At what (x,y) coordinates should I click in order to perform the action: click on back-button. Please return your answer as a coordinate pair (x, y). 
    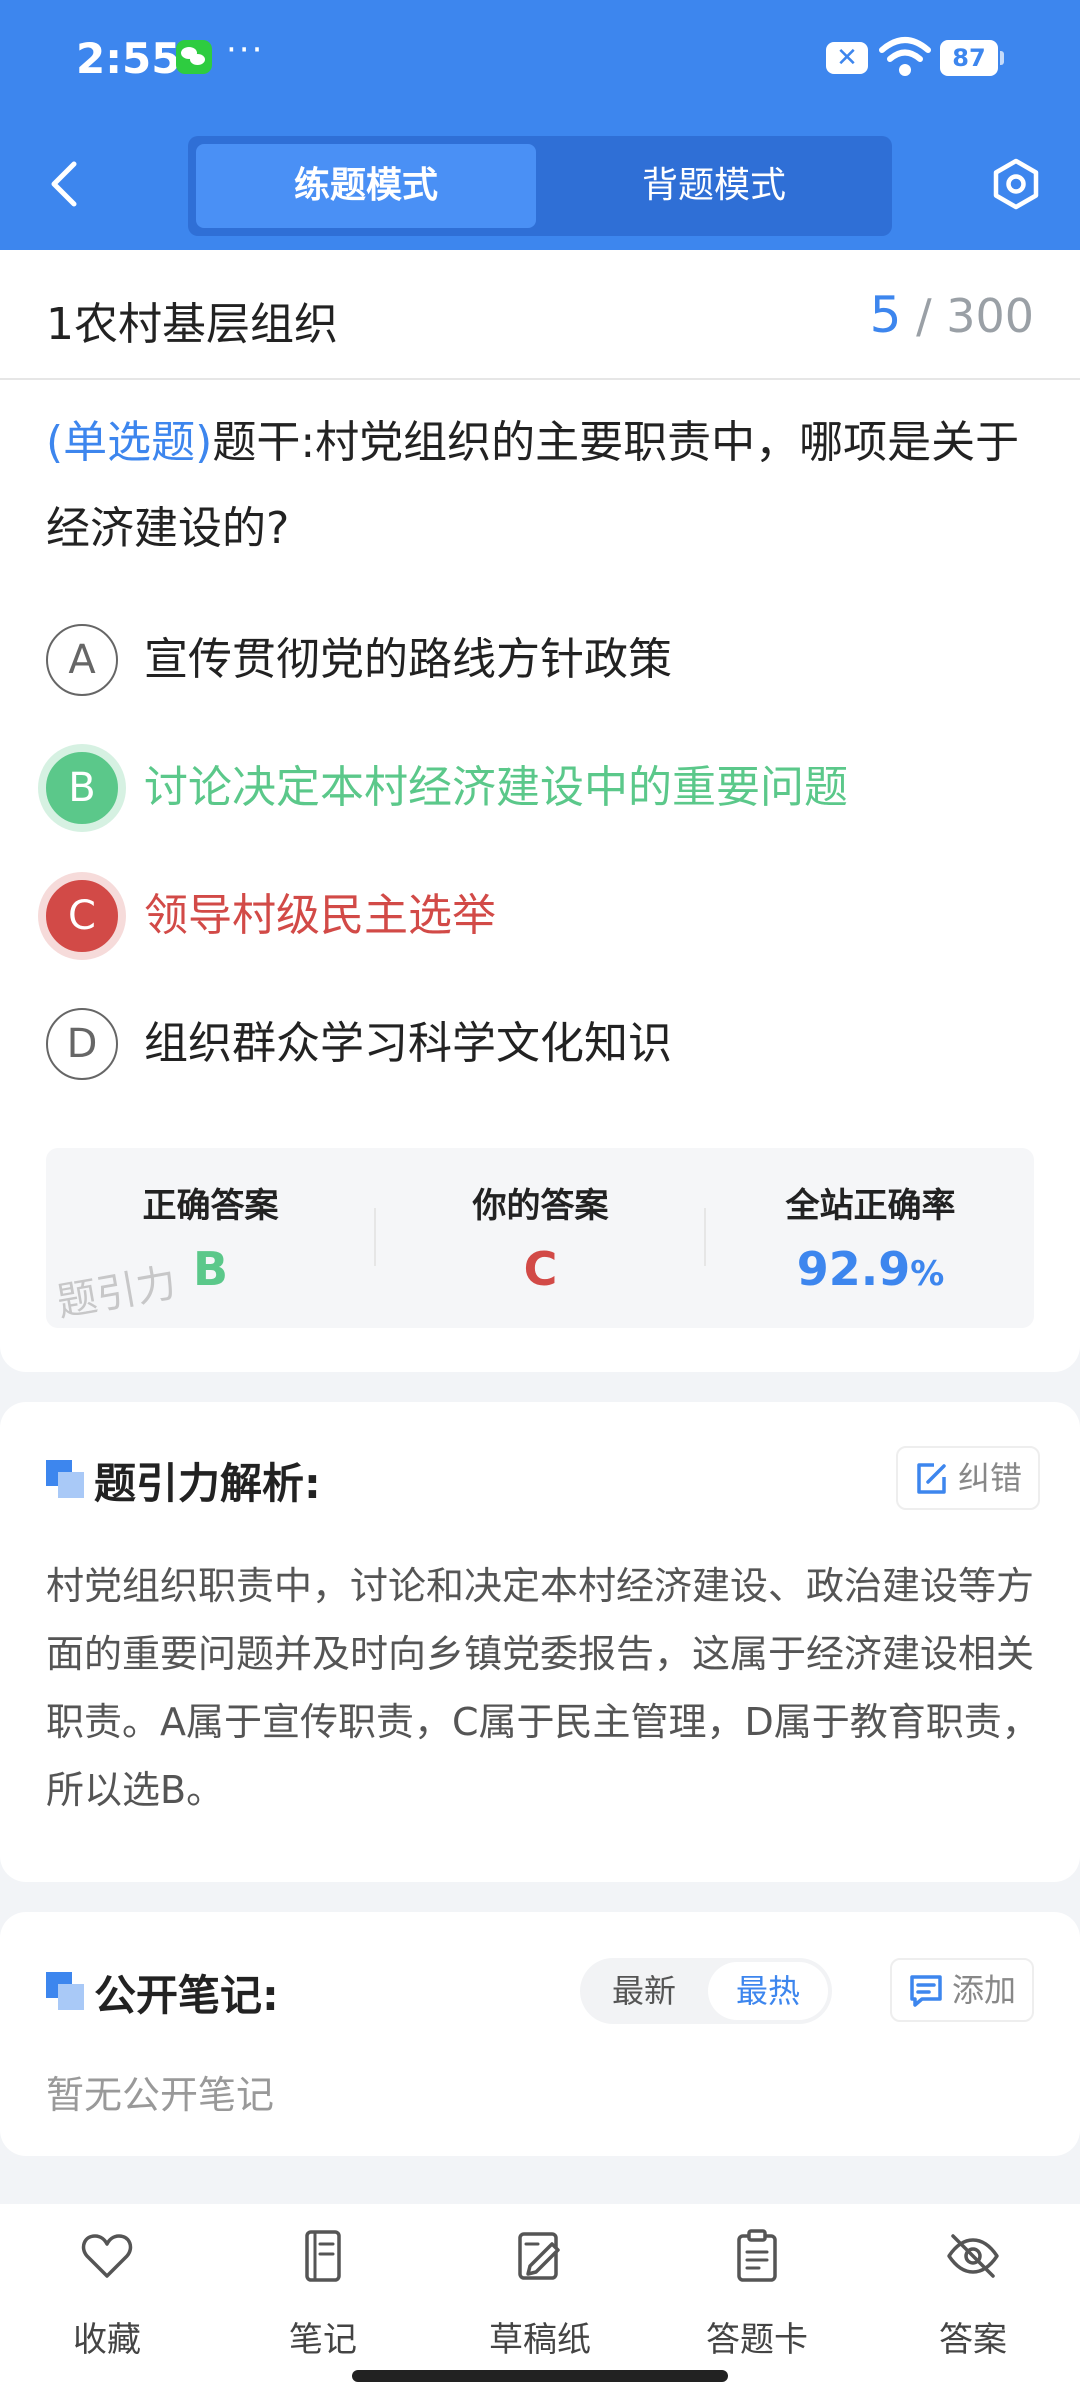
    Looking at the image, I should click on (64, 184).